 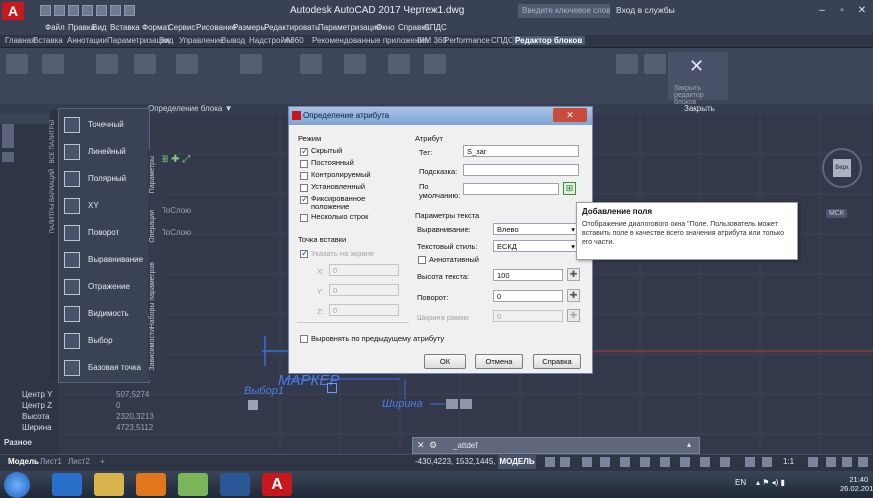 What do you see at coordinates (135, 416) in the screenshot?
I see `property-value: 2320,3213` at bounding box center [135, 416].